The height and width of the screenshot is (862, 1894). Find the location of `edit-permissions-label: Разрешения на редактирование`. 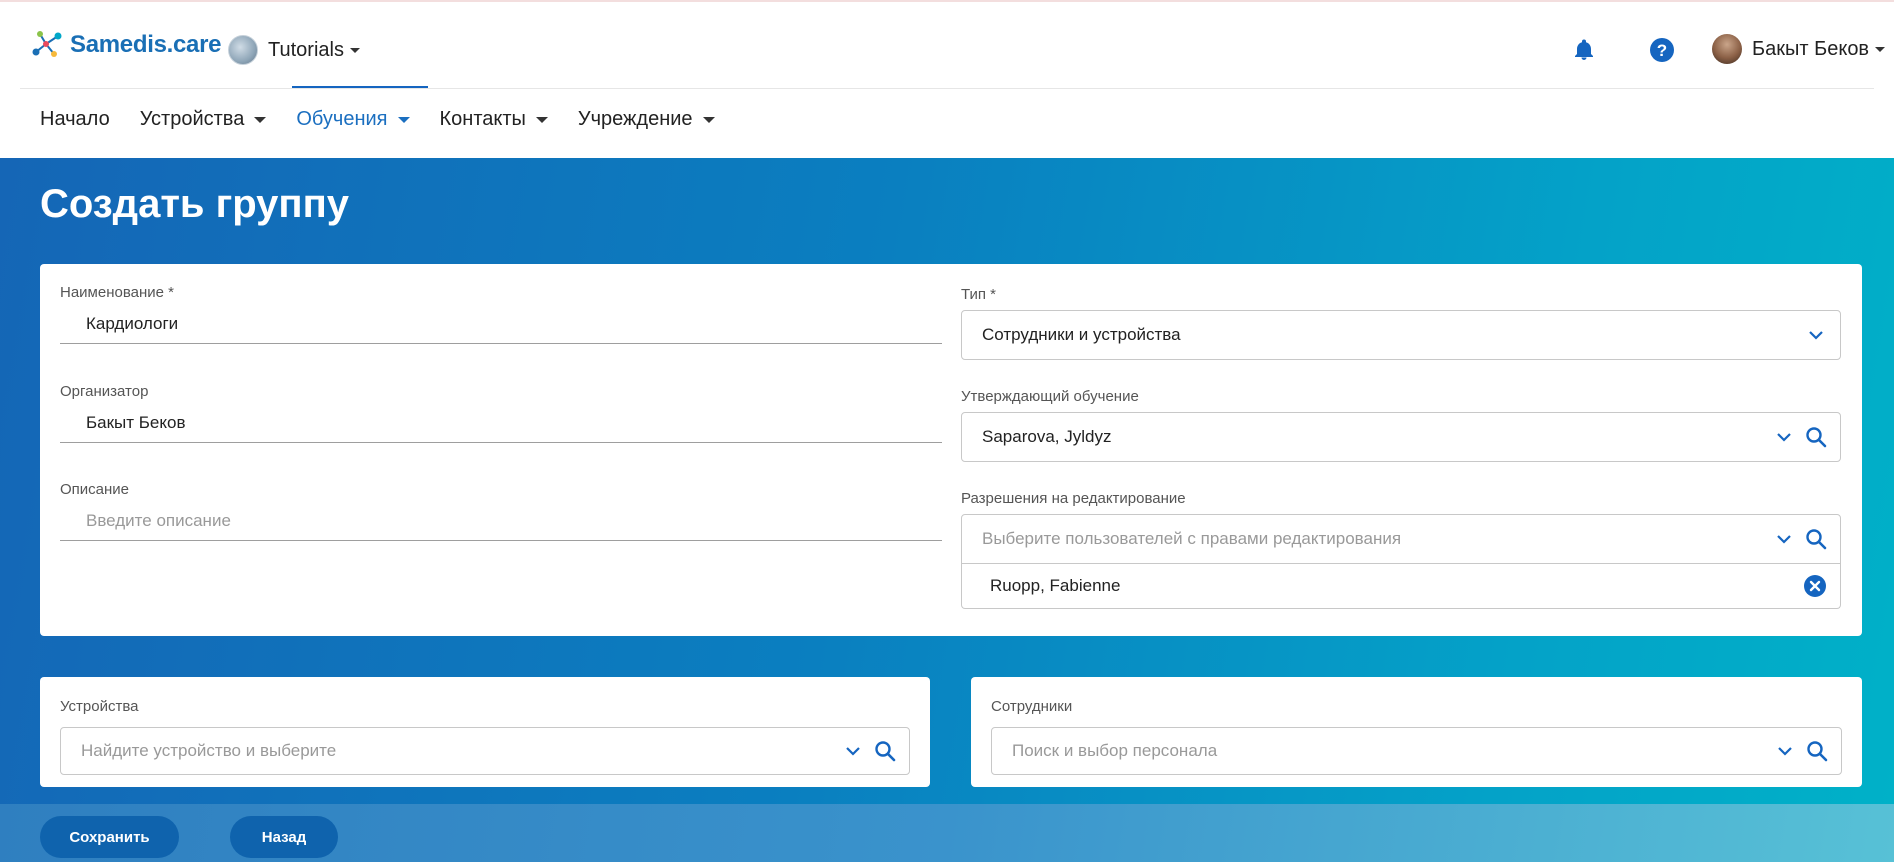

edit-permissions-label: Разрешения на редактирование is located at coordinates (1073, 498).